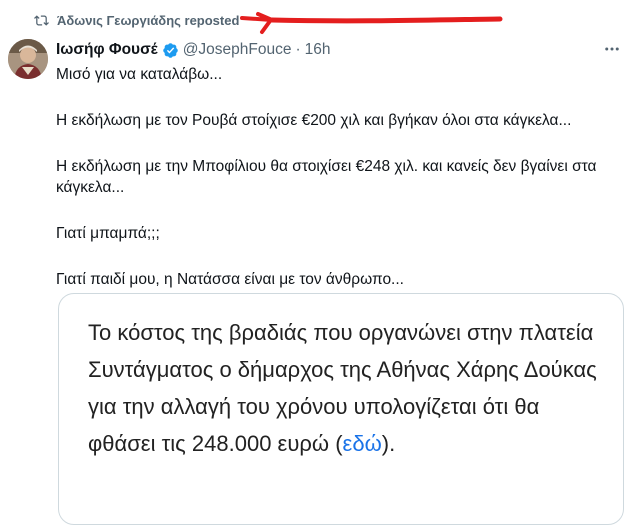  I want to click on repost-icon, so click(41, 20).